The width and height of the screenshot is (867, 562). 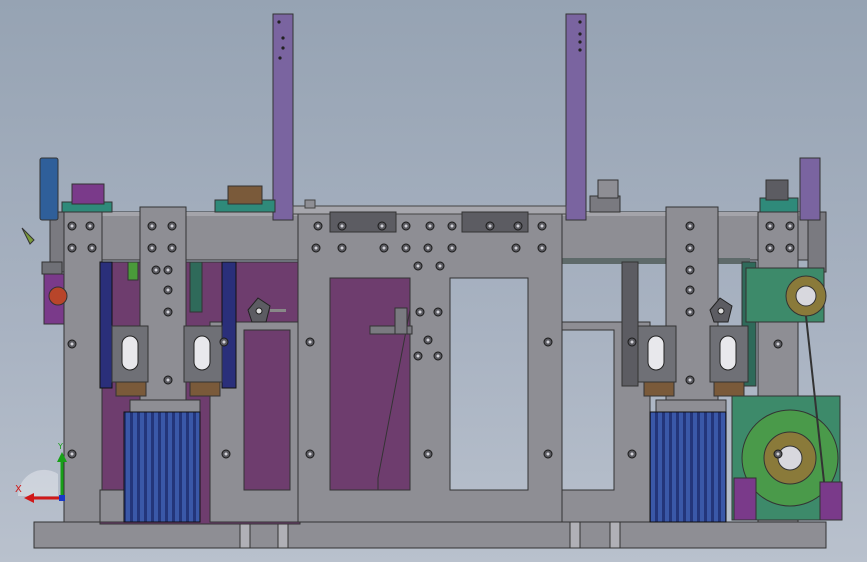 I want to click on z-axis-marker, so click(x=62, y=498).